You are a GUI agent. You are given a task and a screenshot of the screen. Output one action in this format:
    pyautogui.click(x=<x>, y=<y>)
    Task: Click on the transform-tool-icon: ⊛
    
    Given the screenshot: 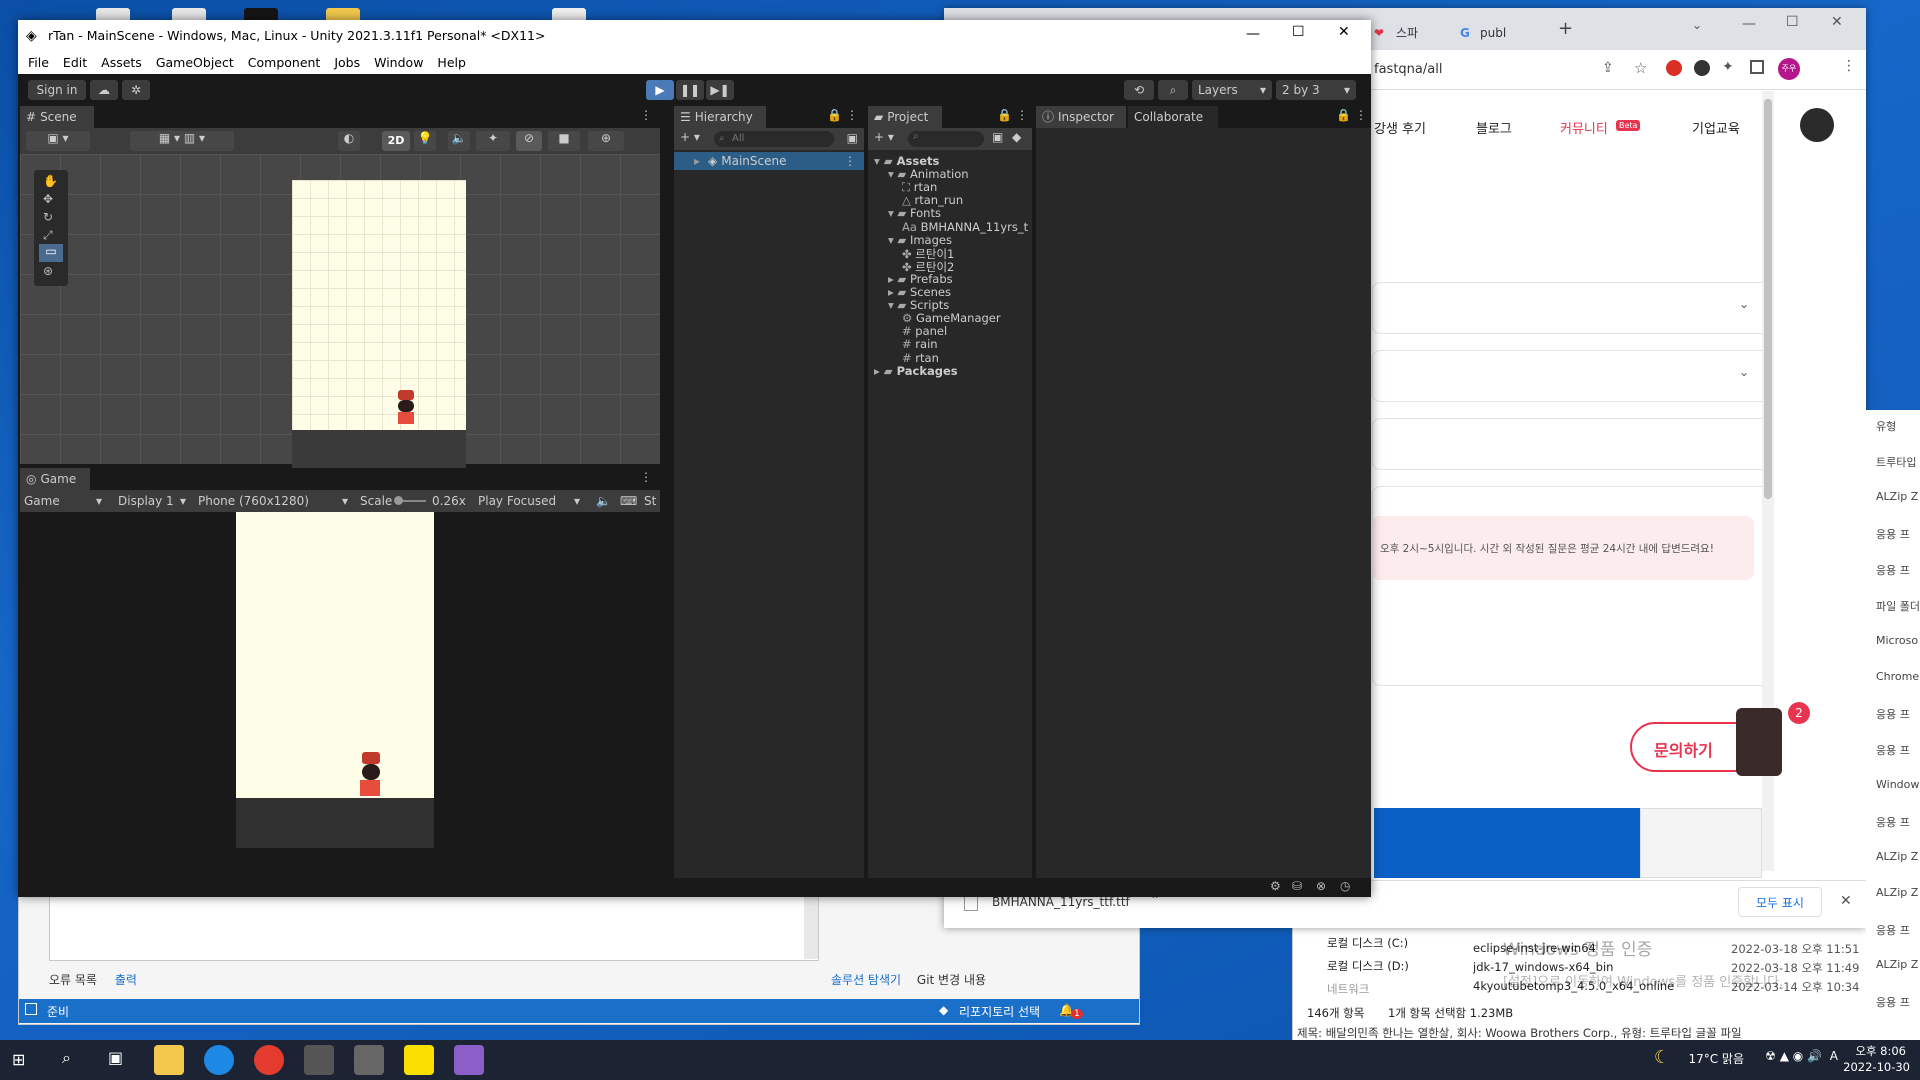 What is the action you would take?
    pyautogui.click(x=48, y=271)
    